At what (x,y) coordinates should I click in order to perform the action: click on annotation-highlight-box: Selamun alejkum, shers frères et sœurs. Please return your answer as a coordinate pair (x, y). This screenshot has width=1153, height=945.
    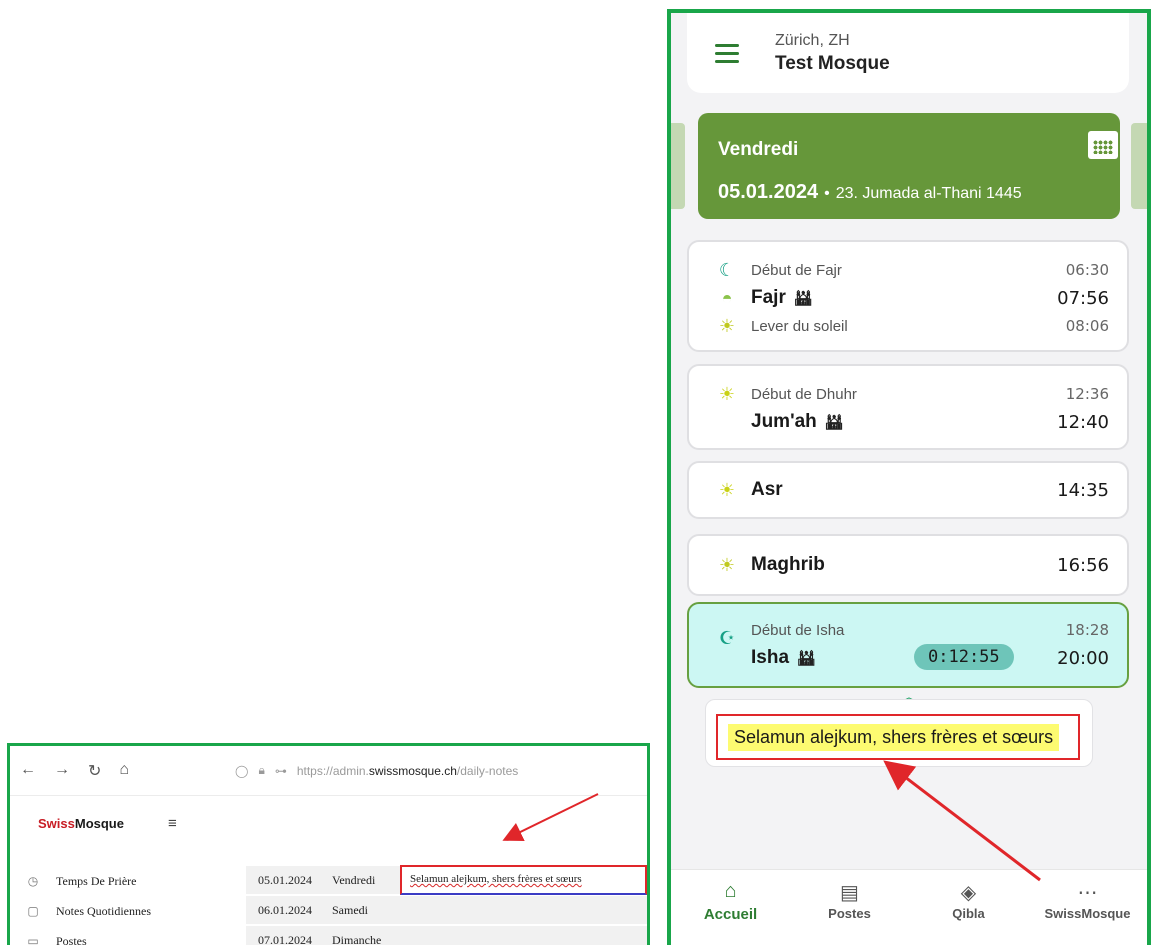
    Looking at the image, I should click on (898, 737).